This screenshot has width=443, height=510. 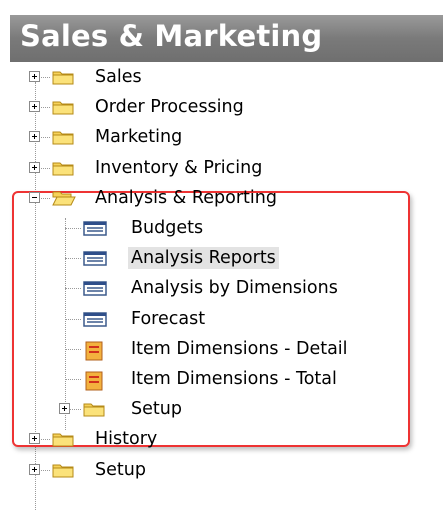 I want to click on tree-item-label: Marketing, so click(x=139, y=137).